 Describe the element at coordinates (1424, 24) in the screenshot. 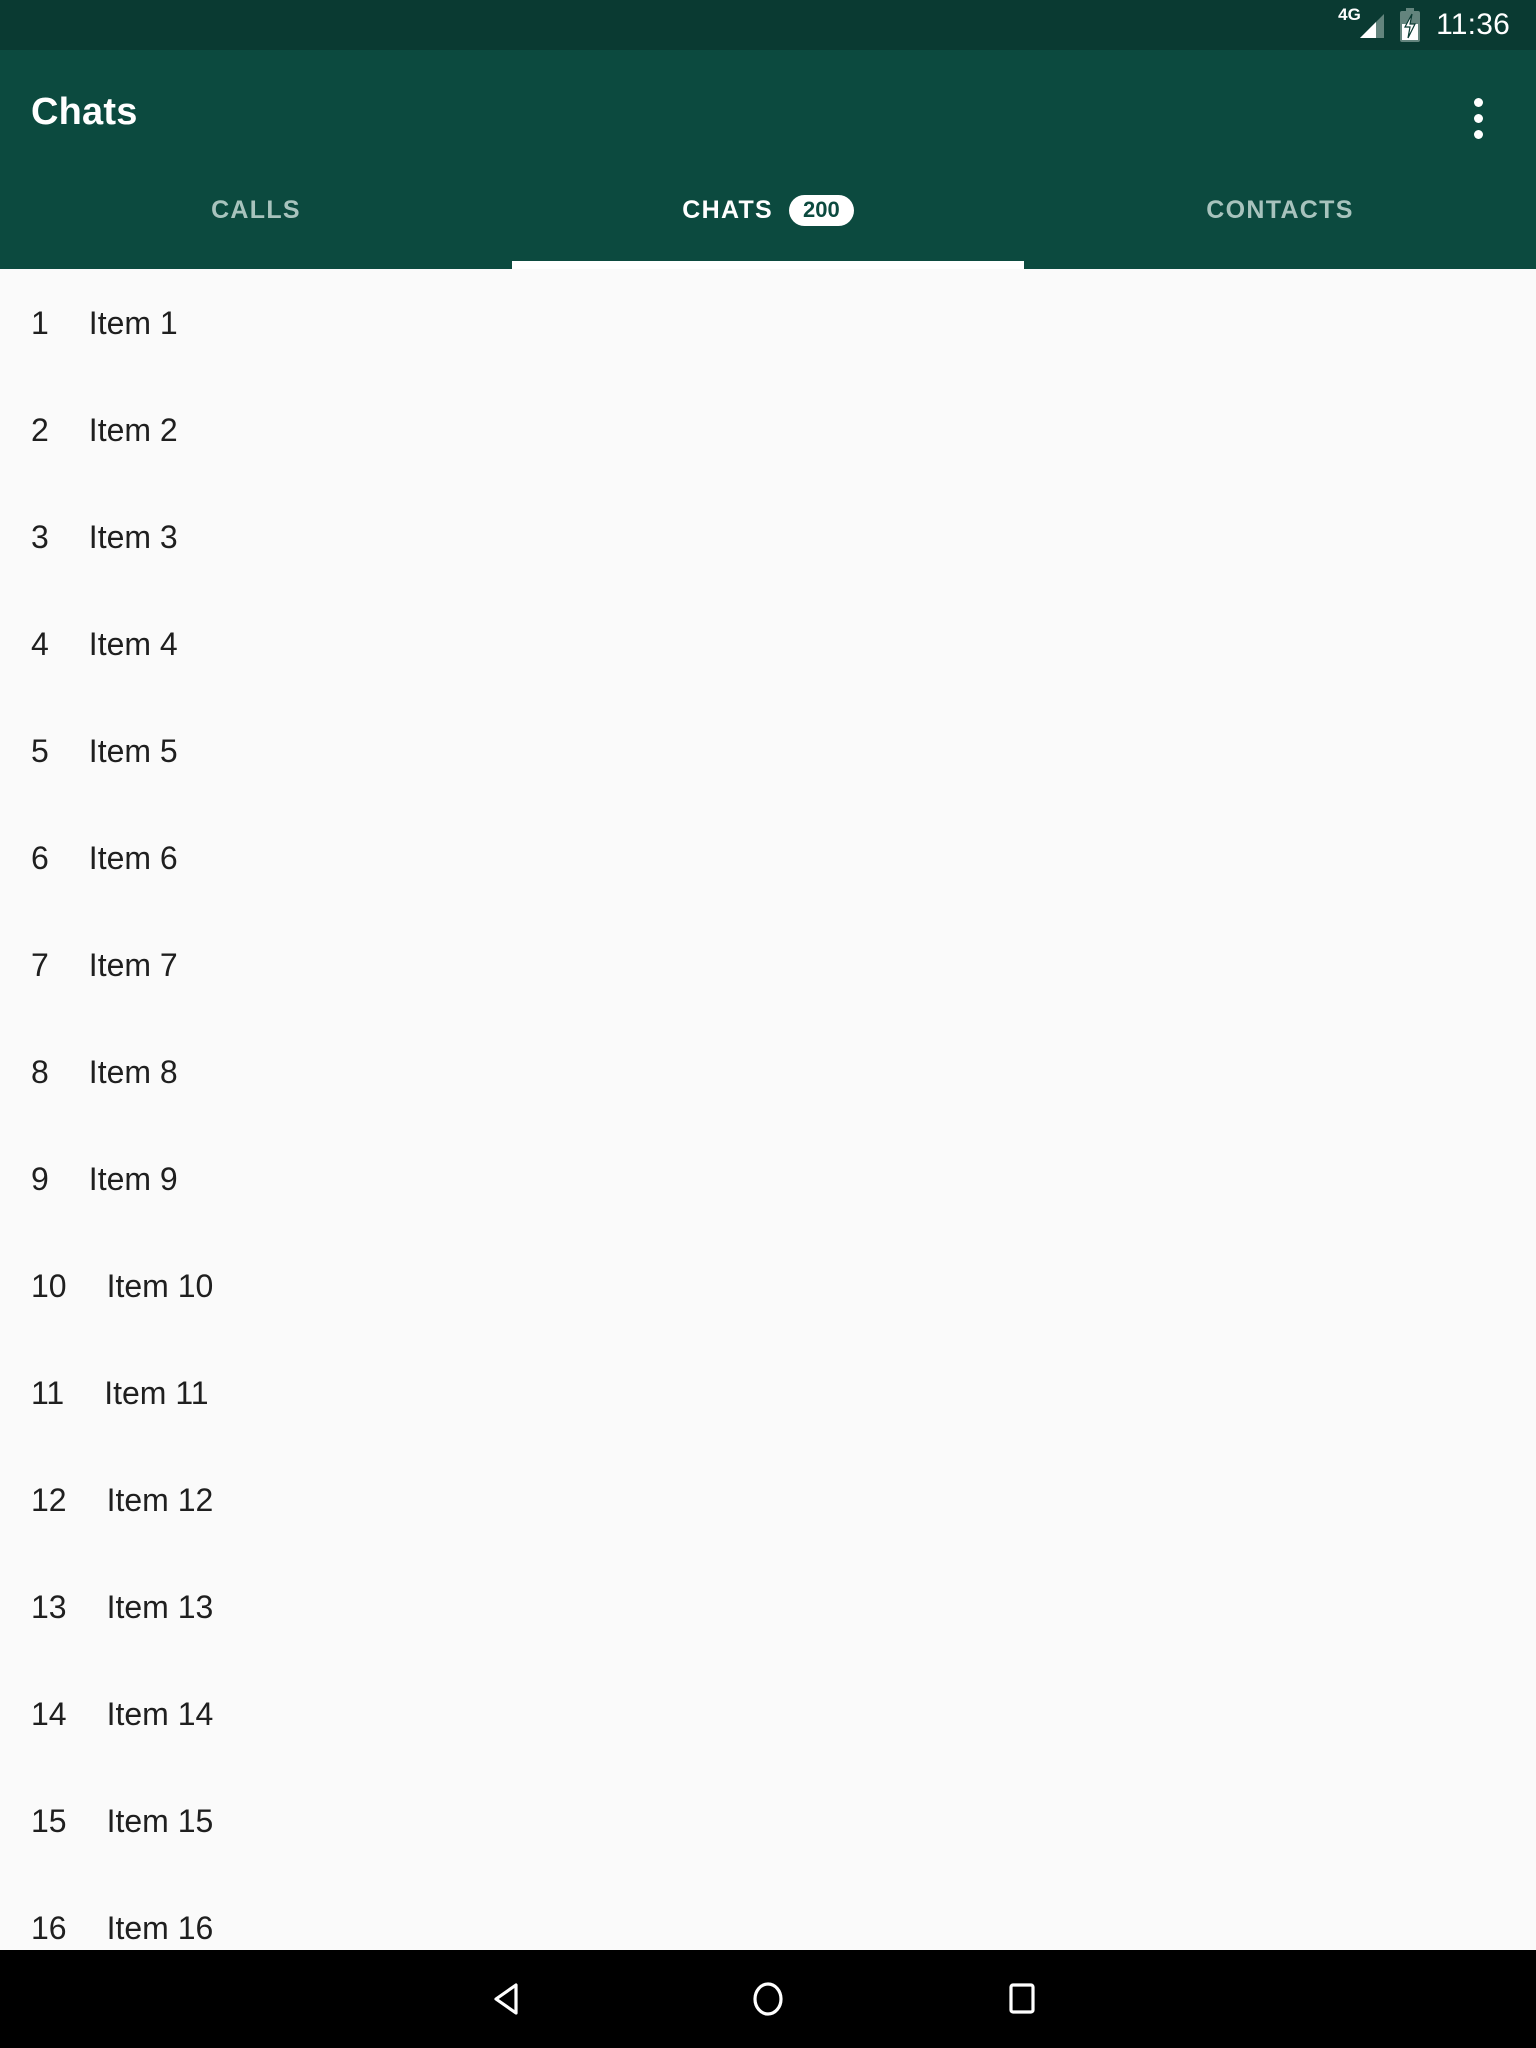

I see `status-bar-icons: 4G 11:36` at that location.